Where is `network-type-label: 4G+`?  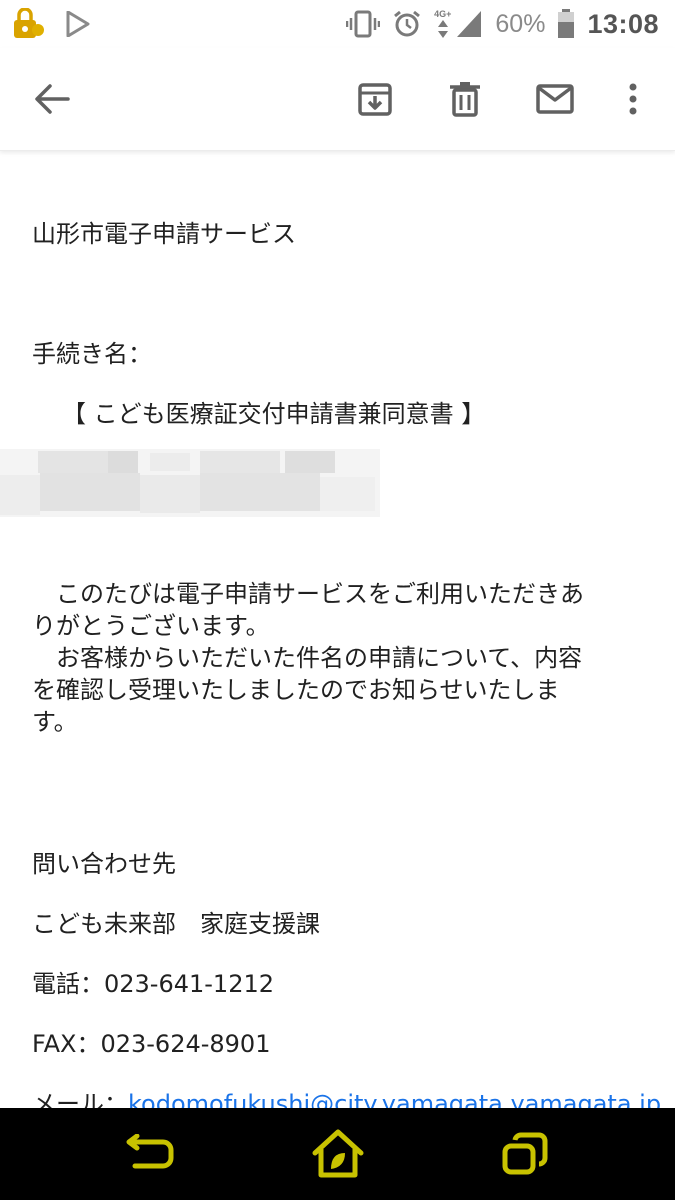
network-type-label: 4G+ is located at coordinates (443, 14).